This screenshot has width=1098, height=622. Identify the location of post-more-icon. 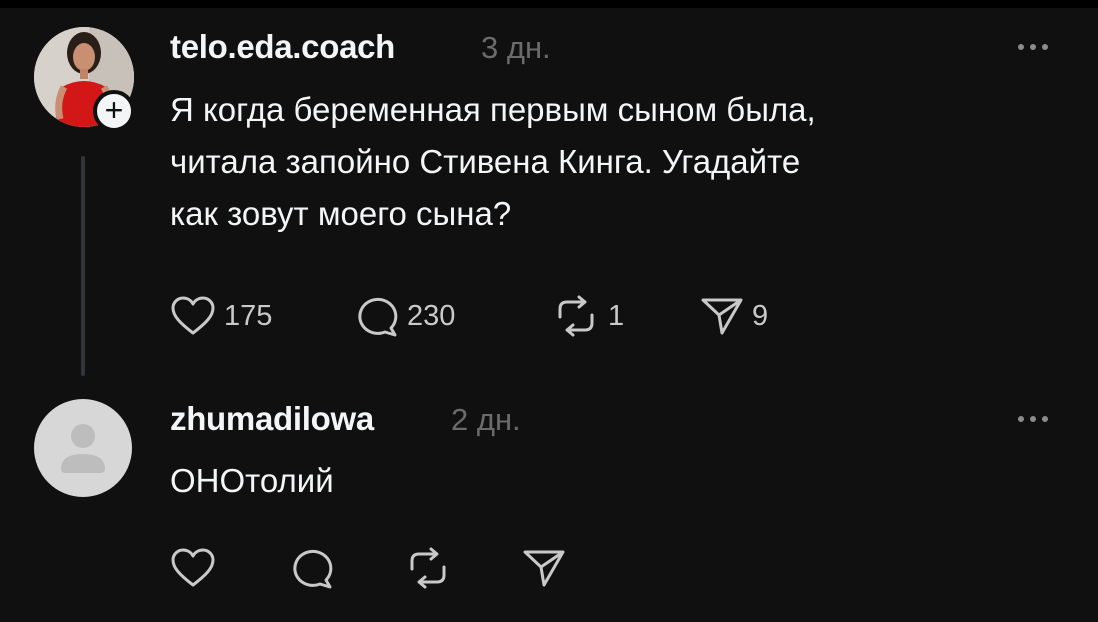
(1038, 46).